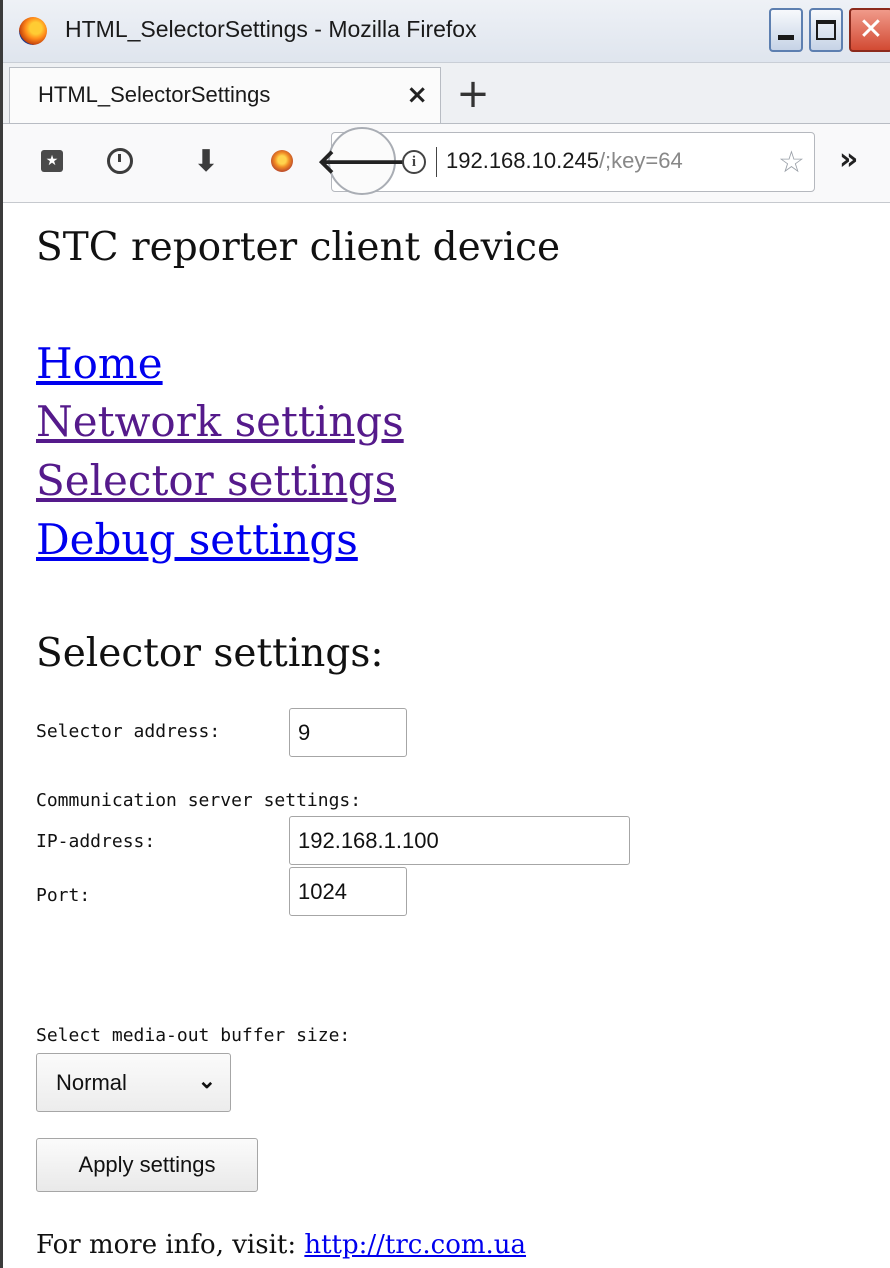 The image size is (890, 1268). Describe the element at coordinates (417, 95) in the screenshot. I see `tab-close-icon: ×` at that location.